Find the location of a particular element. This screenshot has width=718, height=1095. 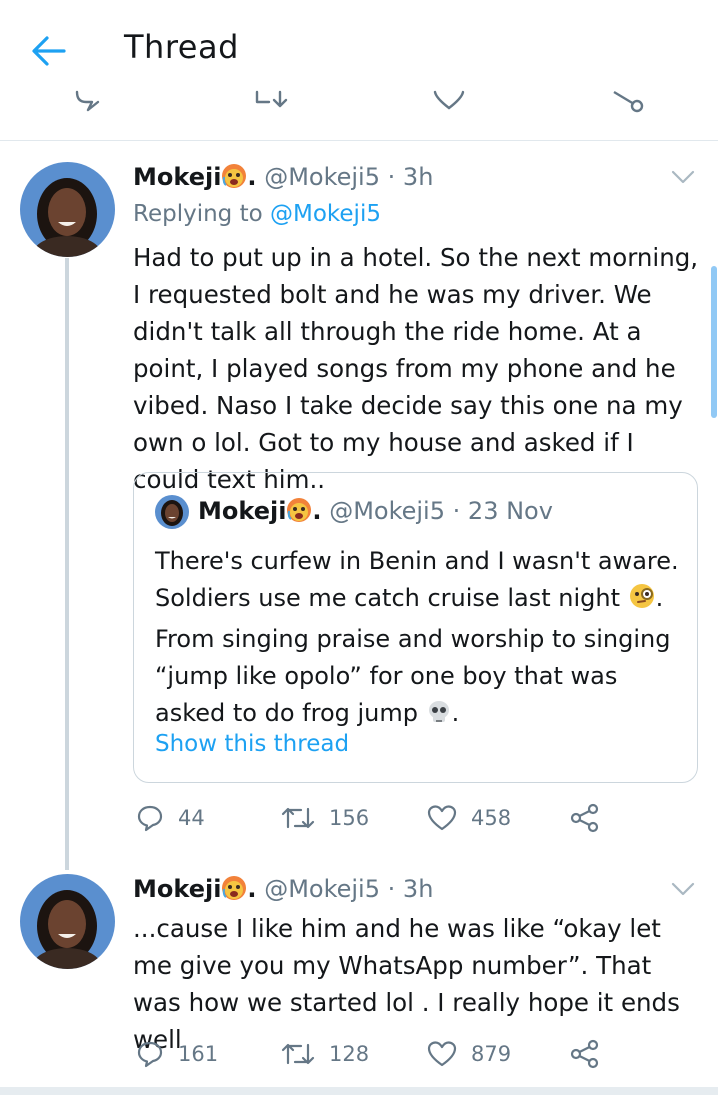

tweet-actions: 161 128 879 is located at coordinates (418, 1054).